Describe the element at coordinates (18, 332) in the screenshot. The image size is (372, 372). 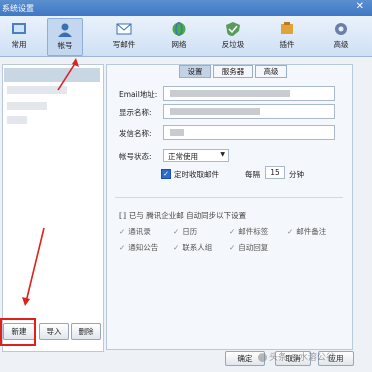
I see `annotation-highlight-box` at that location.